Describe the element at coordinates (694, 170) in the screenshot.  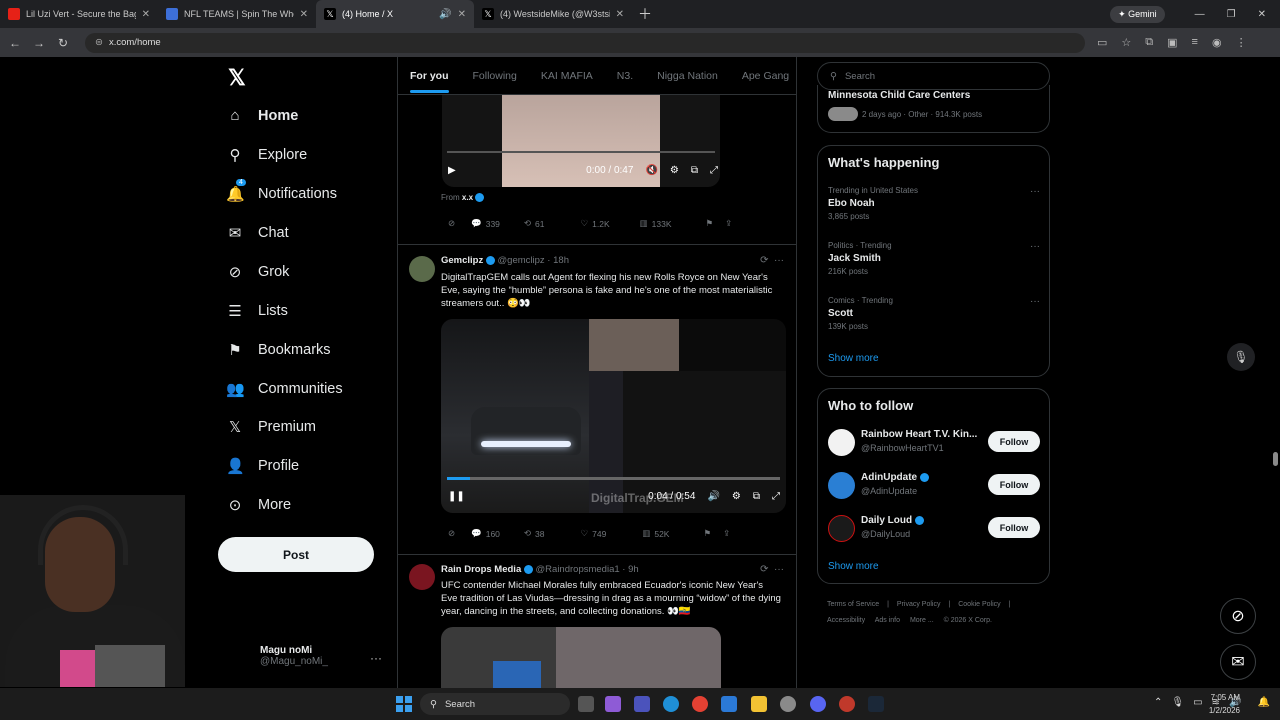
I see `pip-icon: ⧉` at that location.